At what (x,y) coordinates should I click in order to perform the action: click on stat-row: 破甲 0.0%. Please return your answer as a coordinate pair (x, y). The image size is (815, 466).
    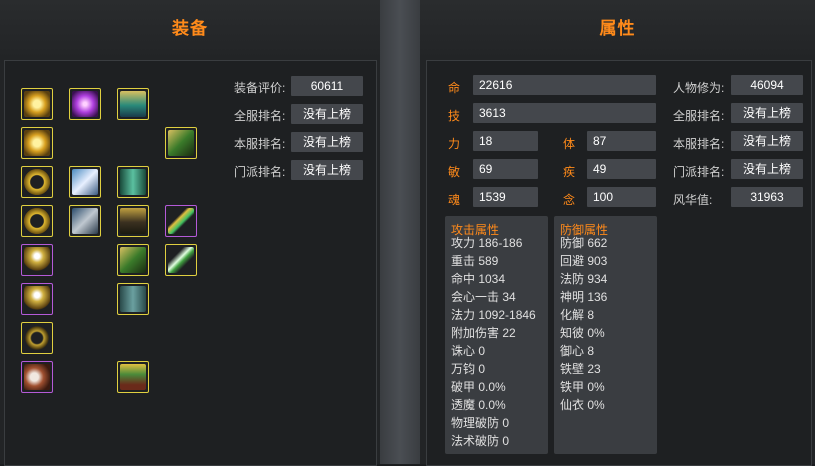
    Looking at the image, I should click on (478, 387).